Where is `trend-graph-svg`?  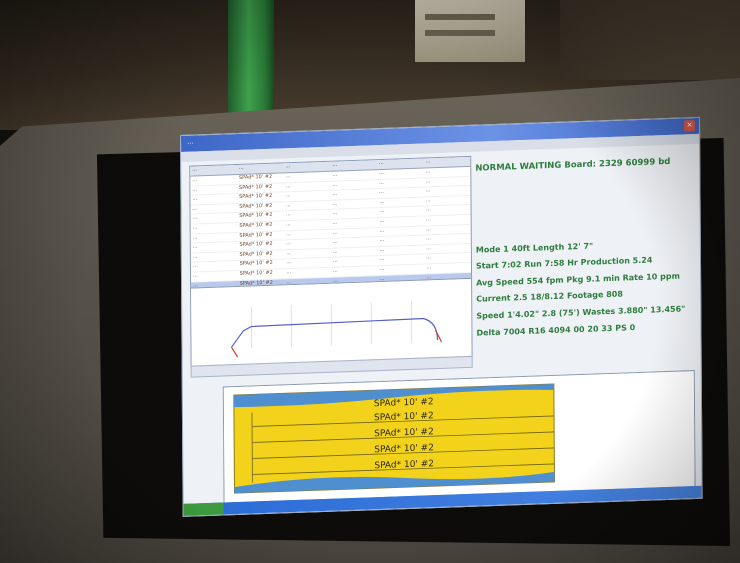
trend-graph-svg is located at coordinates (331, 322).